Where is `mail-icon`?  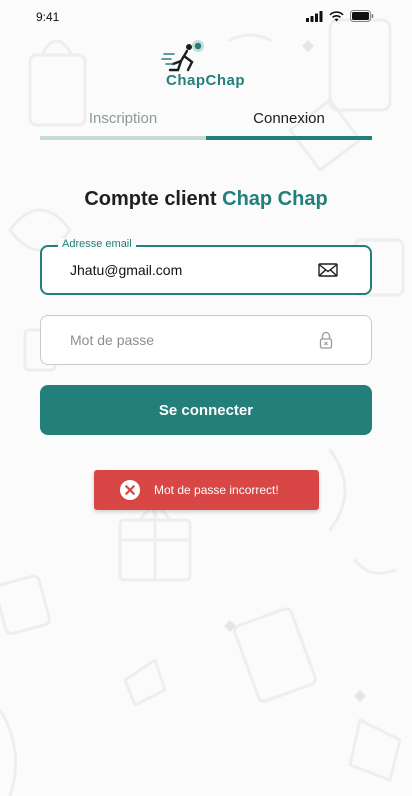
mail-icon is located at coordinates (328, 270).